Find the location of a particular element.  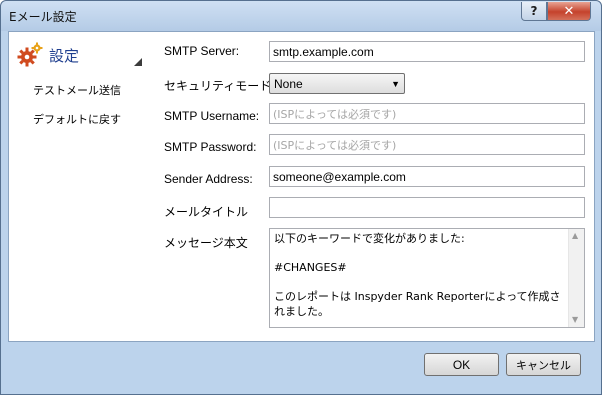

nav-item-send-test-mail: テストメール送信 is located at coordinates (77, 90).